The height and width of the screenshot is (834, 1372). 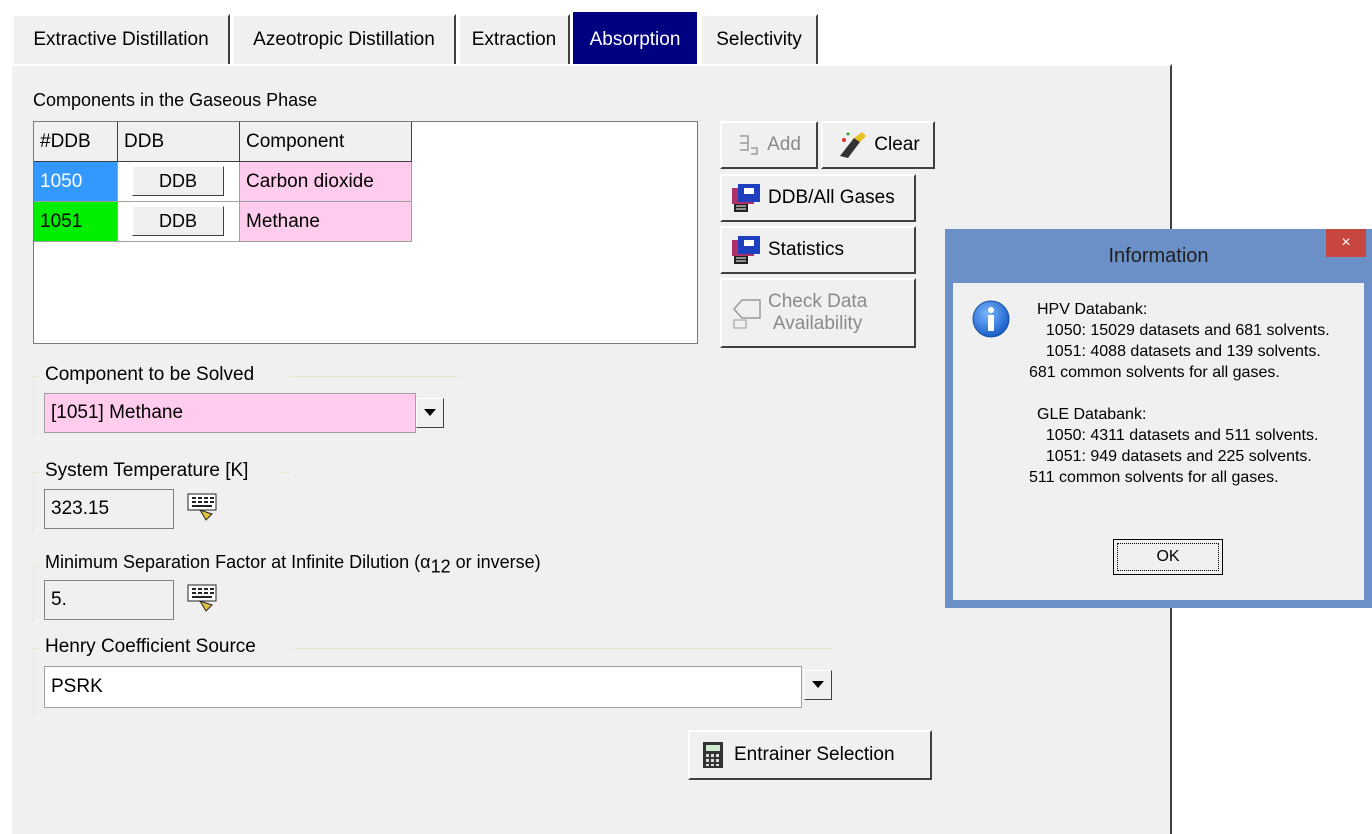 What do you see at coordinates (495, 562) in the screenshot?
I see `separation-factor-label-suffix: or inverse)` at bounding box center [495, 562].